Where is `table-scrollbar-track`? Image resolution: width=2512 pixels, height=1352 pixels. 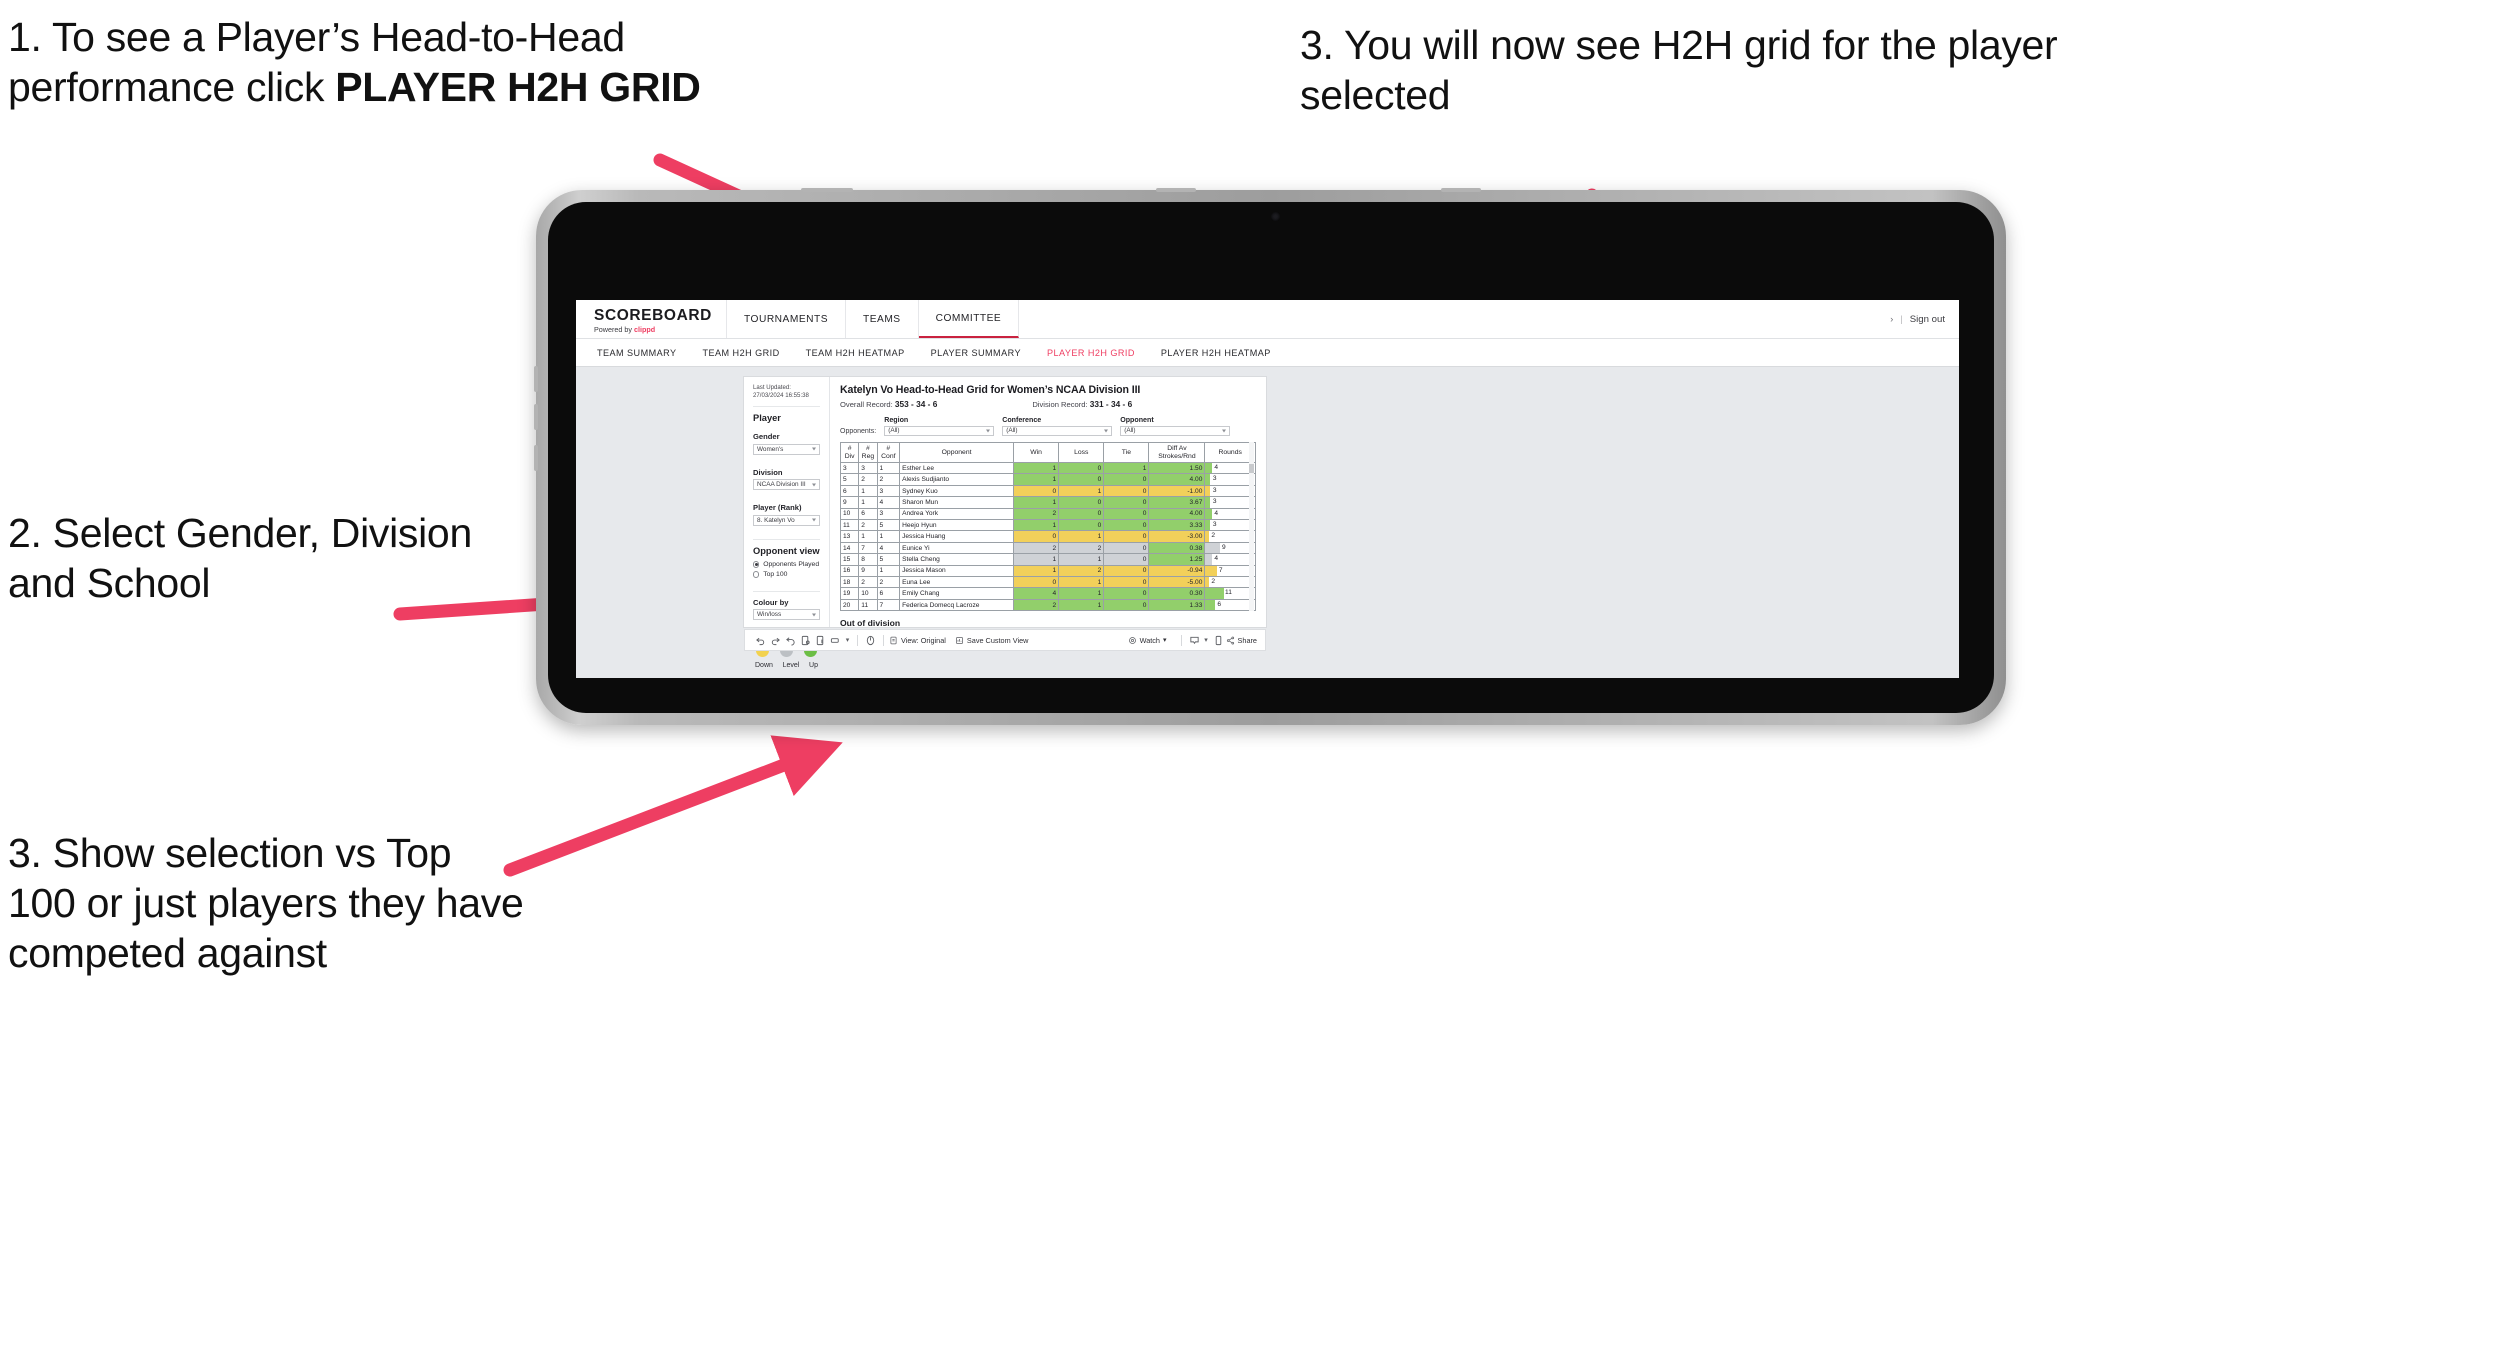 table-scrollbar-track is located at coordinates (1251, 527).